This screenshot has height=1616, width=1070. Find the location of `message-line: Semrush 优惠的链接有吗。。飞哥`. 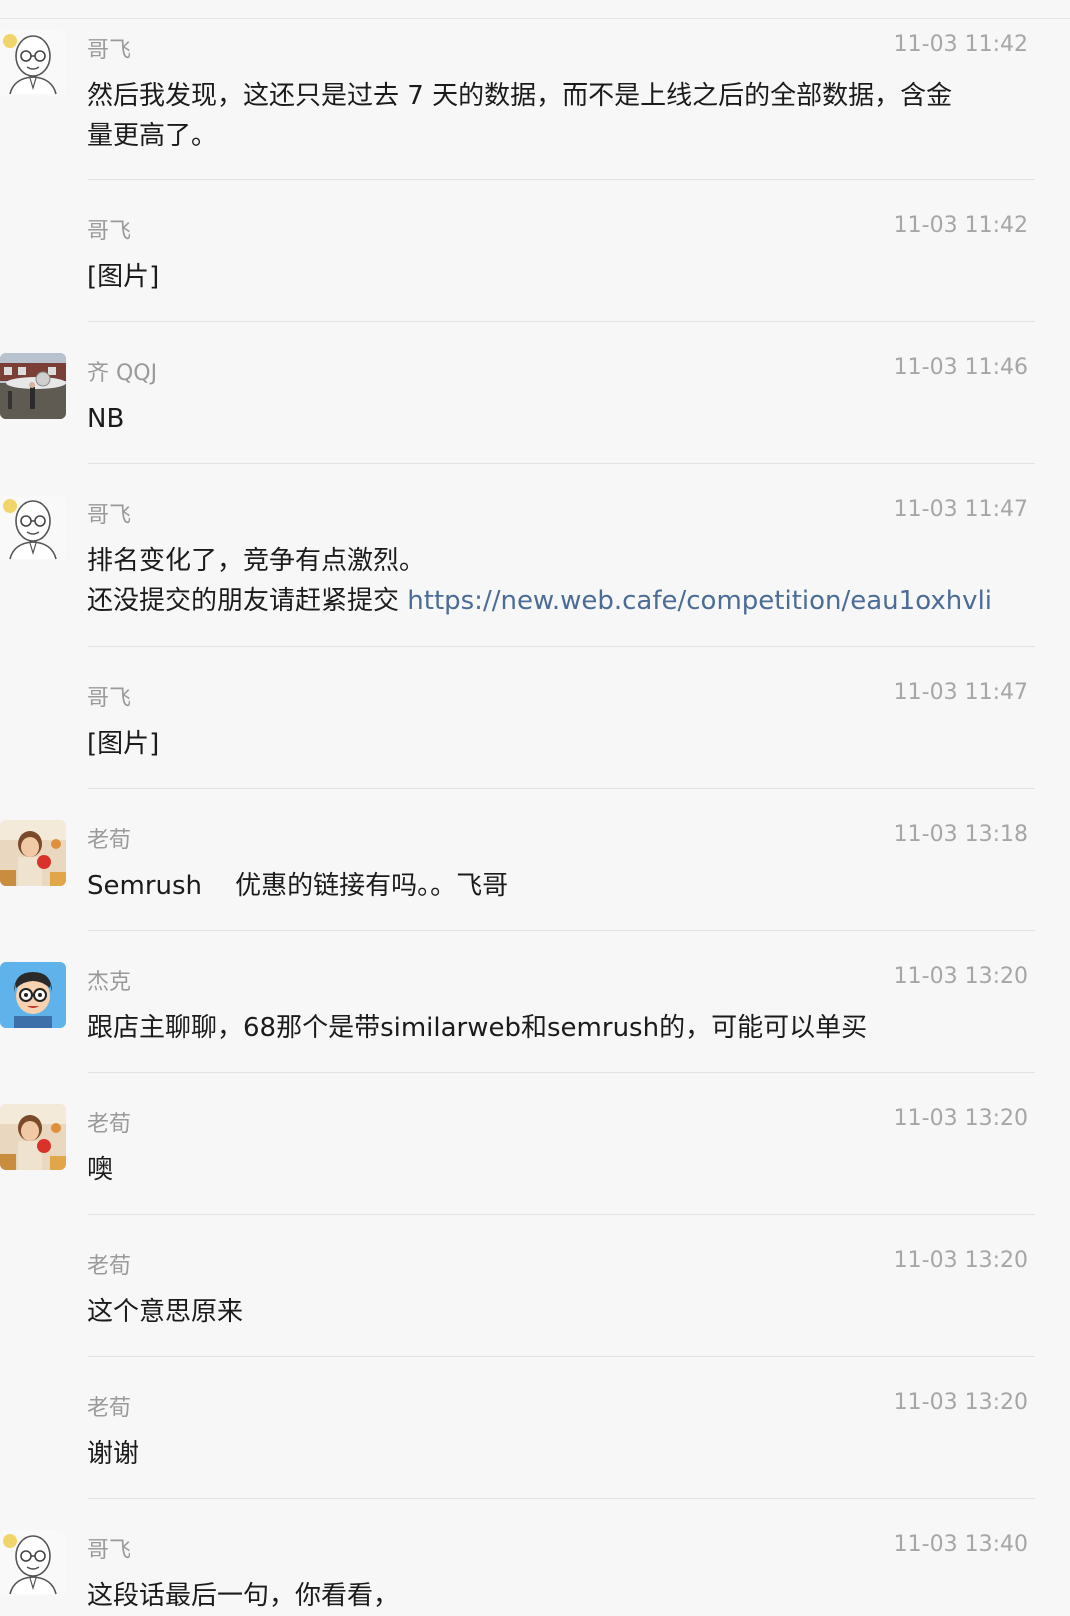

message-line: Semrush 优惠的链接有吗。。飞哥 is located at coordinates (298, 886).